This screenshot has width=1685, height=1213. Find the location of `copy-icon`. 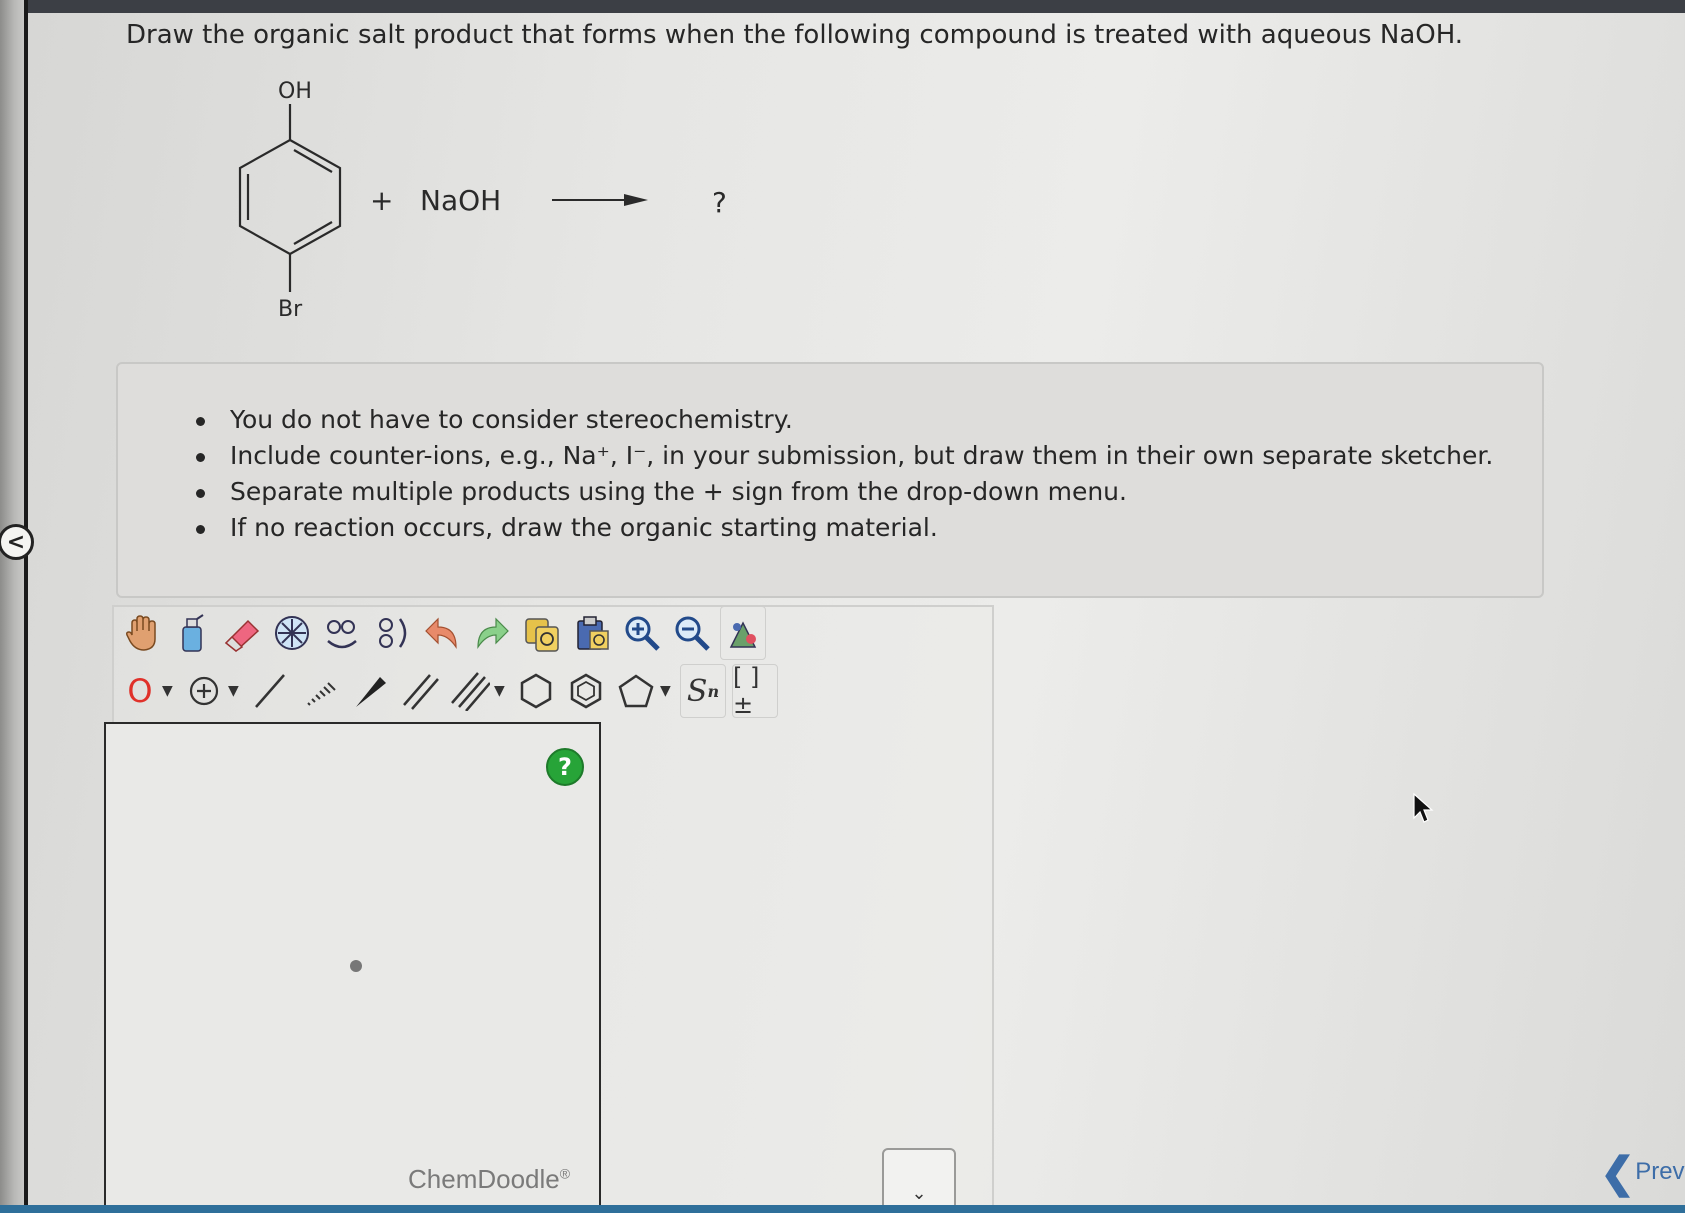

copy-icon is located at coordinates (542, 633).